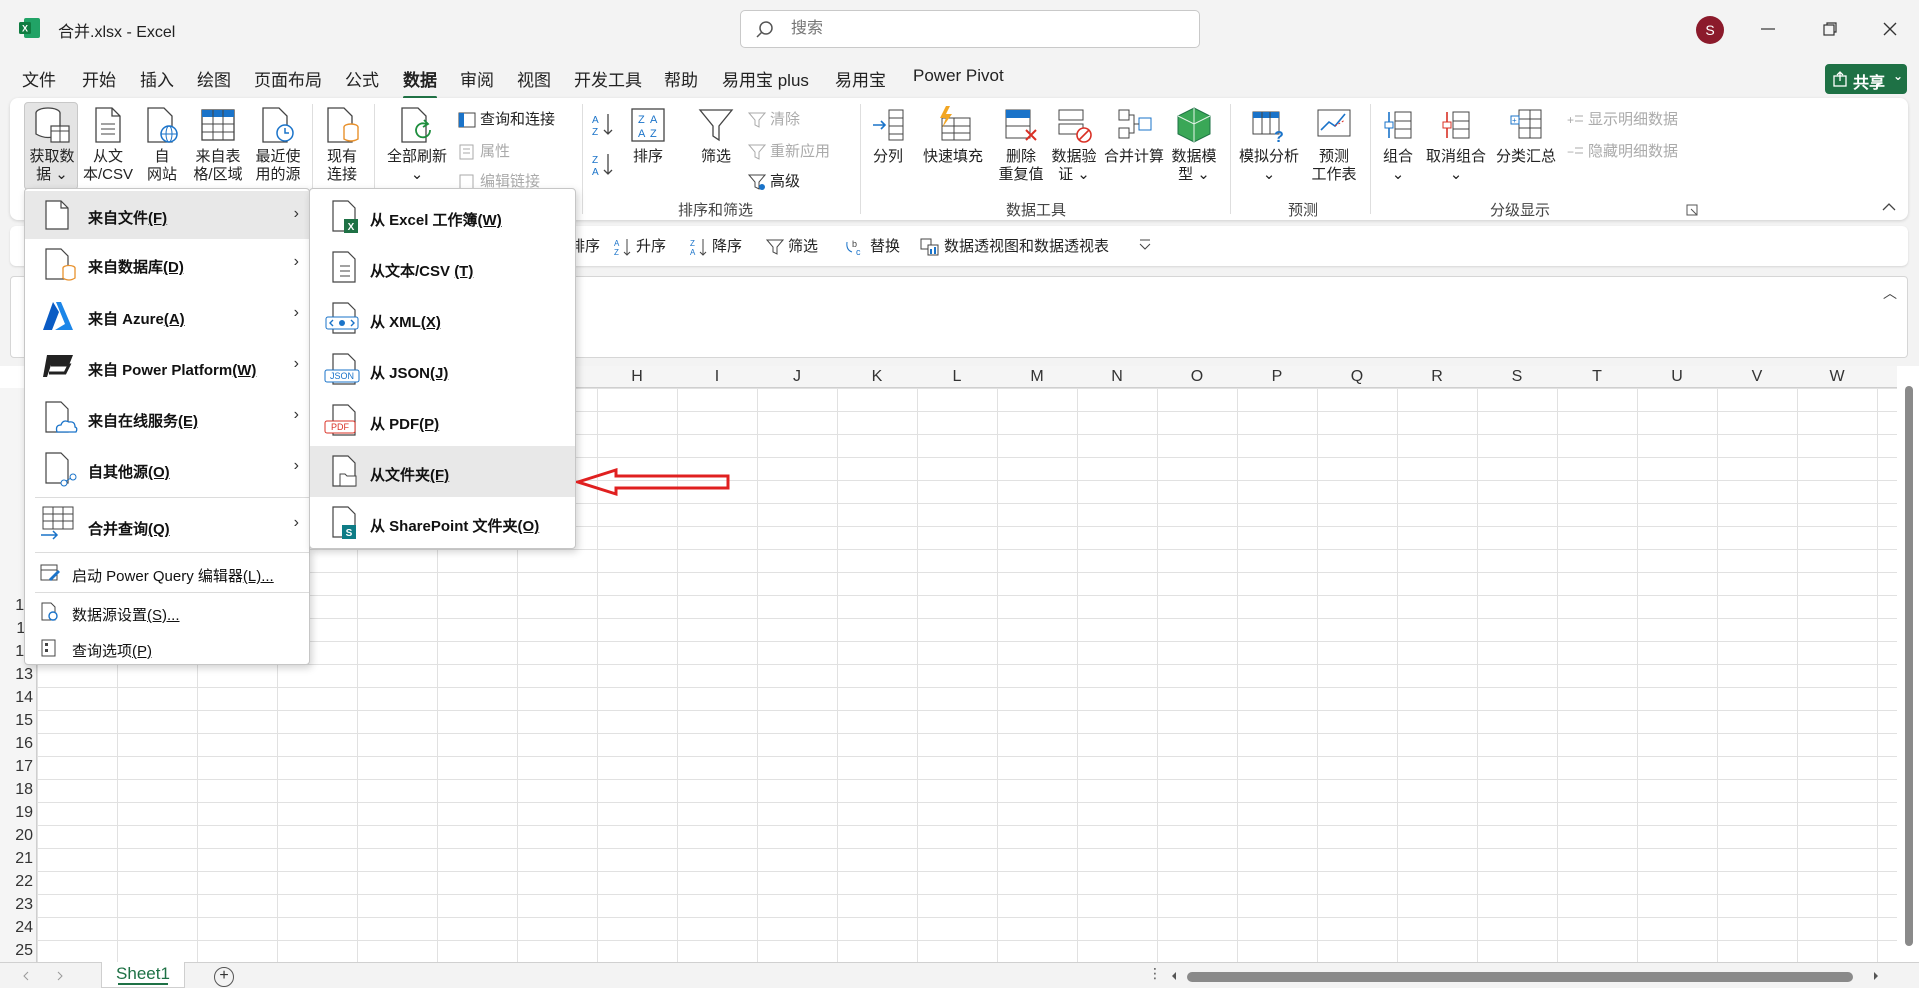 This screenshot has height=988, width=1919. What do you see at coordinates (534, 78) in the screenshot?
I see `tab-view: 视图` at bounding box center [534, 78].